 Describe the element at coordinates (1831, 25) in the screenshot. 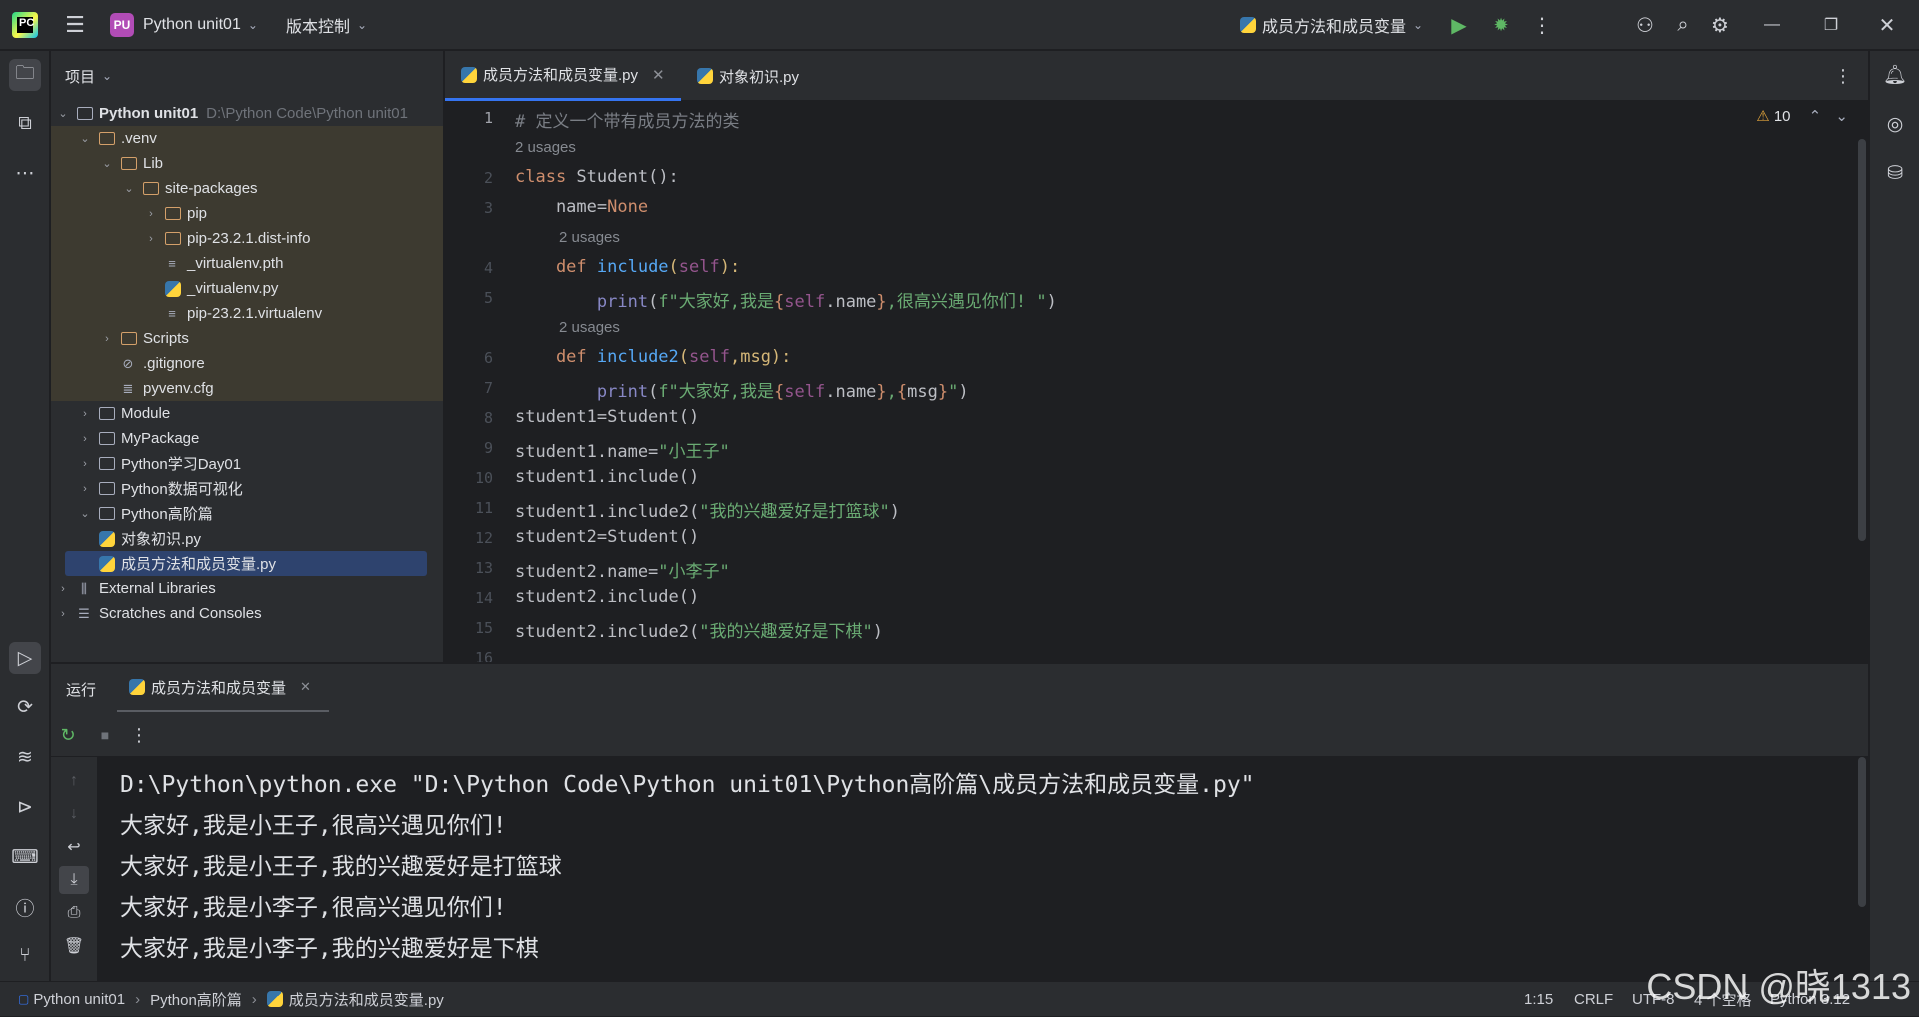

I see `restore-icon: ❐` at that location.